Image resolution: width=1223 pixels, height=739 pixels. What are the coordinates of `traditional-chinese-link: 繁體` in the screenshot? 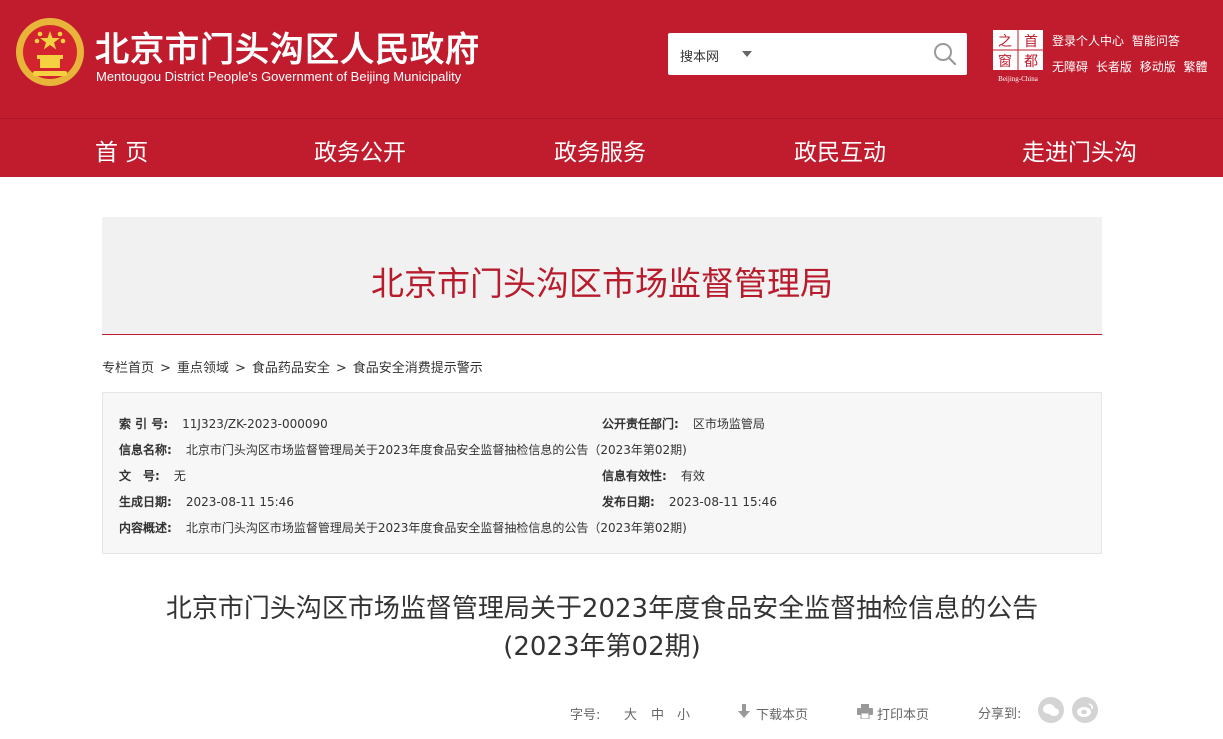 It's located at (1196, 67).